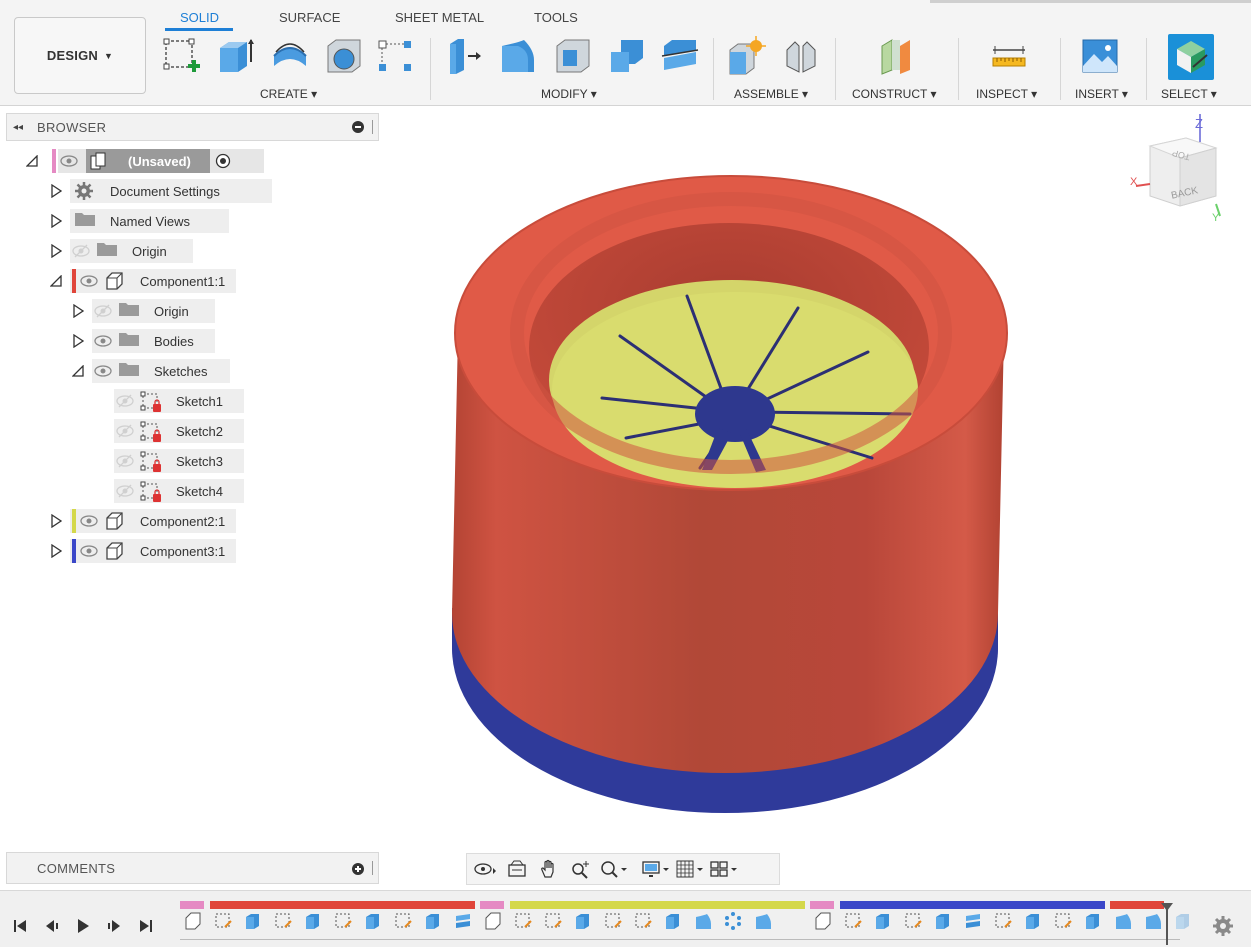 Image resolution: width=1251 pixels, height=947 pixels. Describe the element at coordinates (143, 341) in the screenshot. I see `tree-row: Bodies` at that location.